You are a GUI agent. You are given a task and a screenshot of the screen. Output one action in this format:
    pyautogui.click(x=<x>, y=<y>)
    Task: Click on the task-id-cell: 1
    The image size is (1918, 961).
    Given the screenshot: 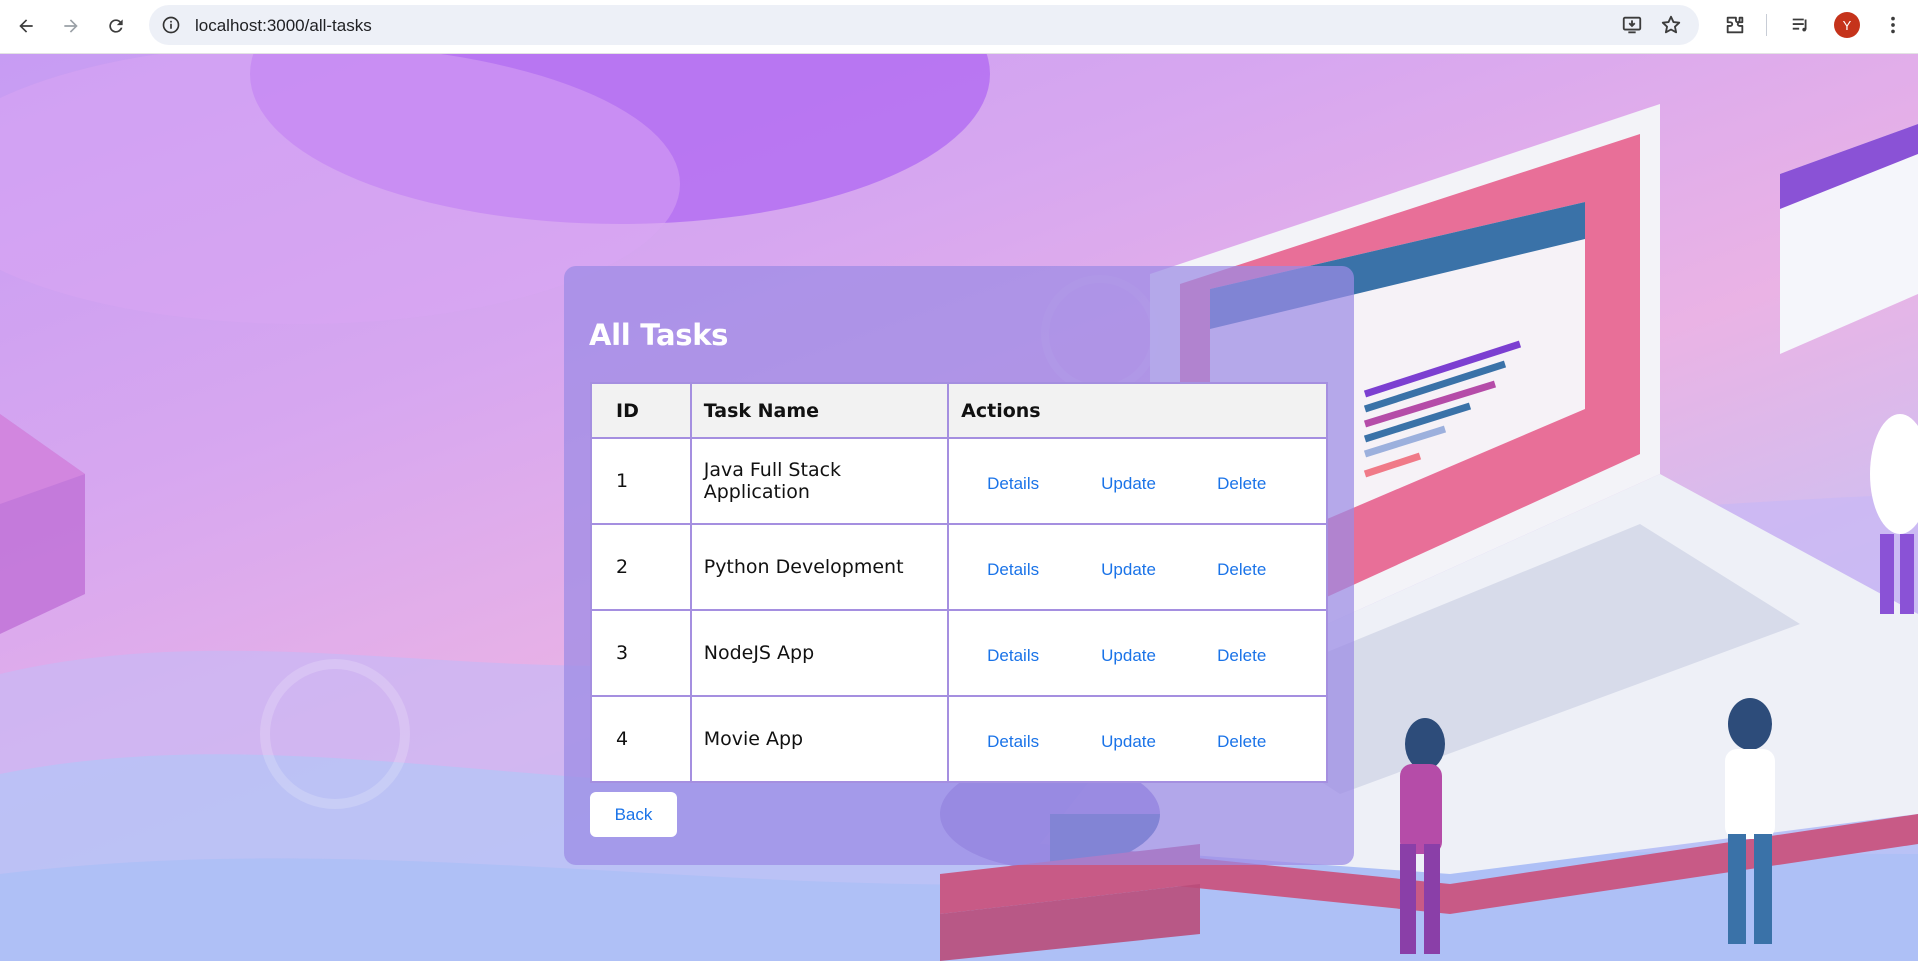 What is the action you would take?
    pyautogui.click(x=641, y=481)
    